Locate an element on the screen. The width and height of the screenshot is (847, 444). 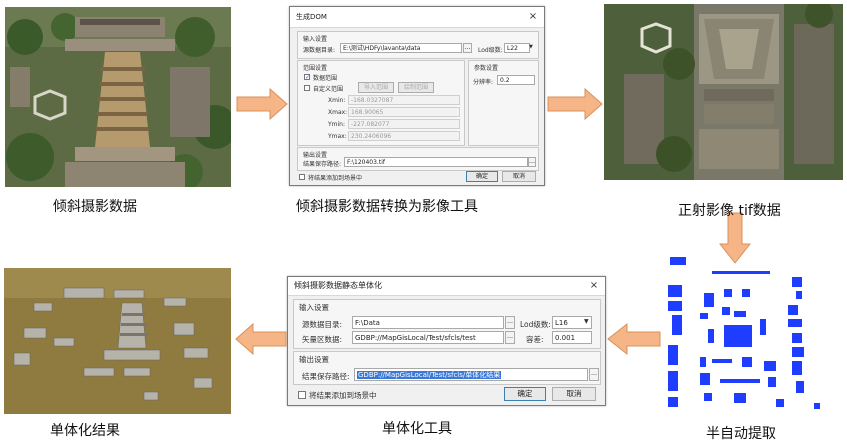
output-path-input: GDBP://MapGisLocal/Test/sfcls/单体化结果 is located at coordinates (471, 374).